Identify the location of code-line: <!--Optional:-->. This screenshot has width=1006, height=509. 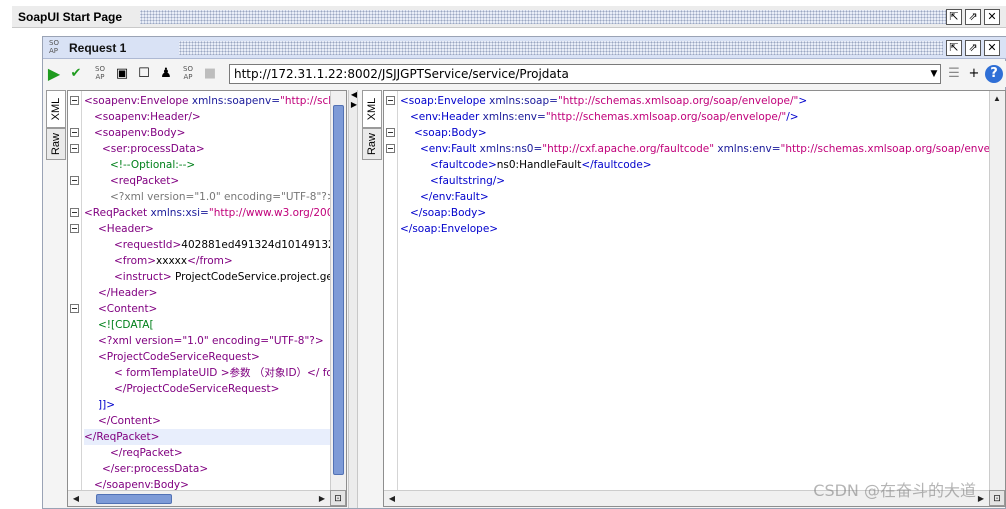
(215, 165).